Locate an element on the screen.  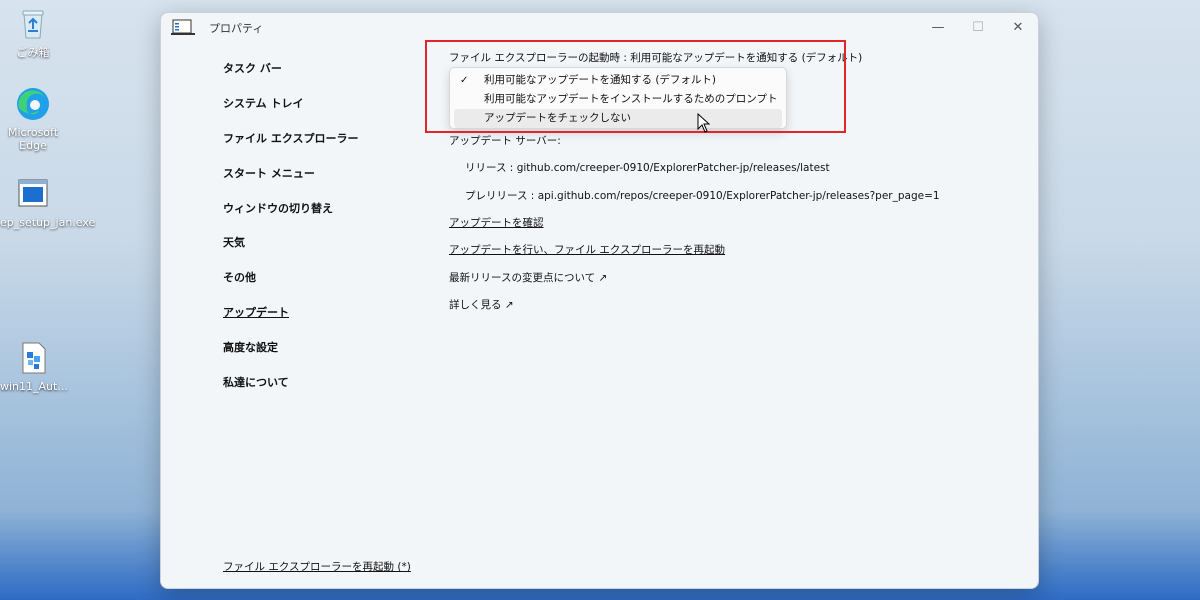
sidebar-item-label: その他 is located at coordinates (239, 278).